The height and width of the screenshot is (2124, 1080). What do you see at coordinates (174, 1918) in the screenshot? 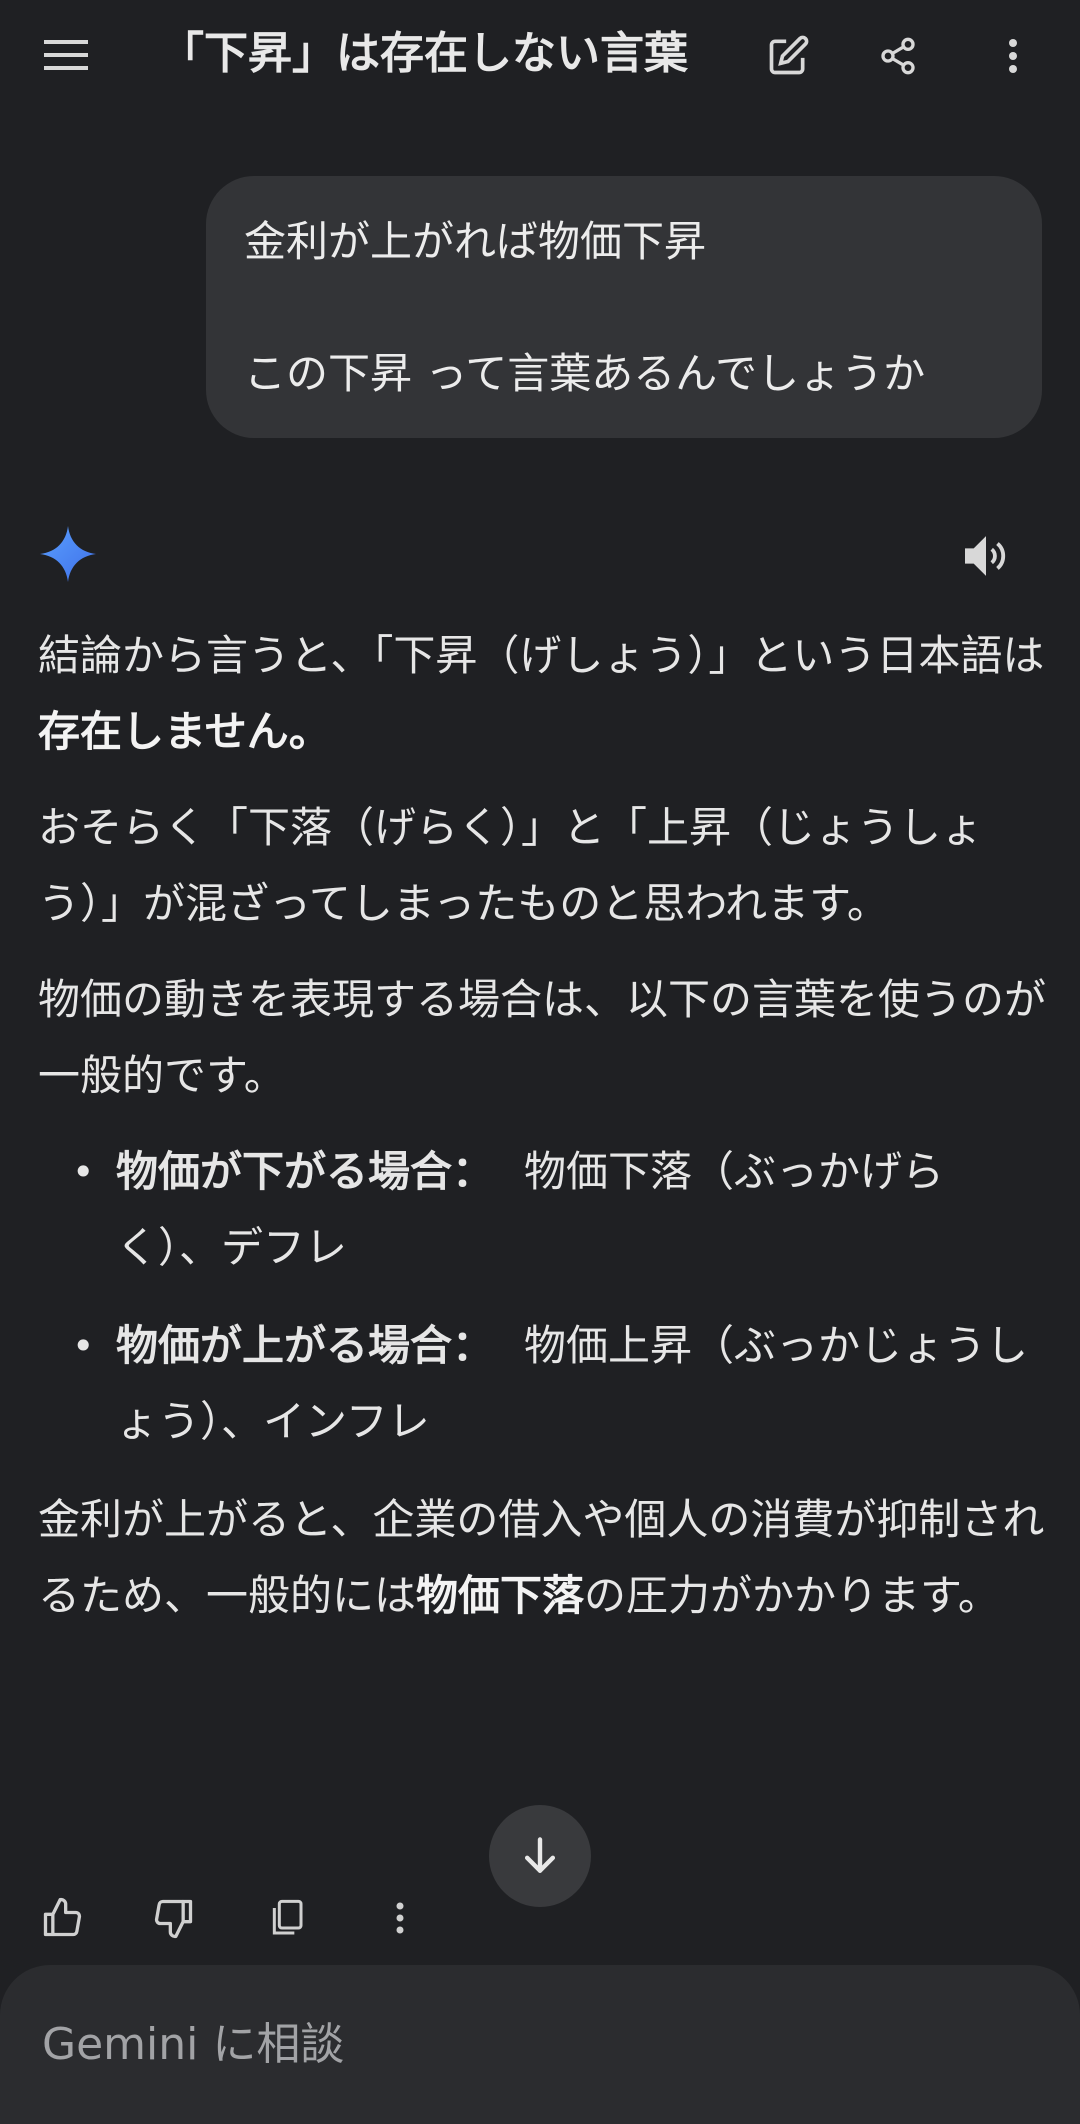
I see `thumbs-down-icon` at bounding box center [174, 1918].